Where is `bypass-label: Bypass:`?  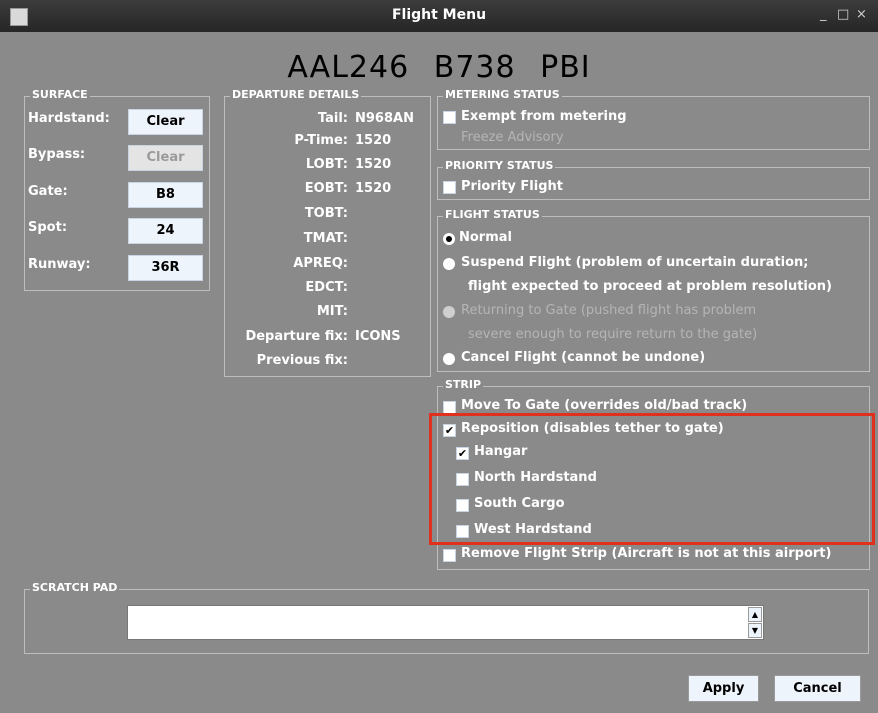 bypass-label: Bypass: is located at coordinates (57, 154).